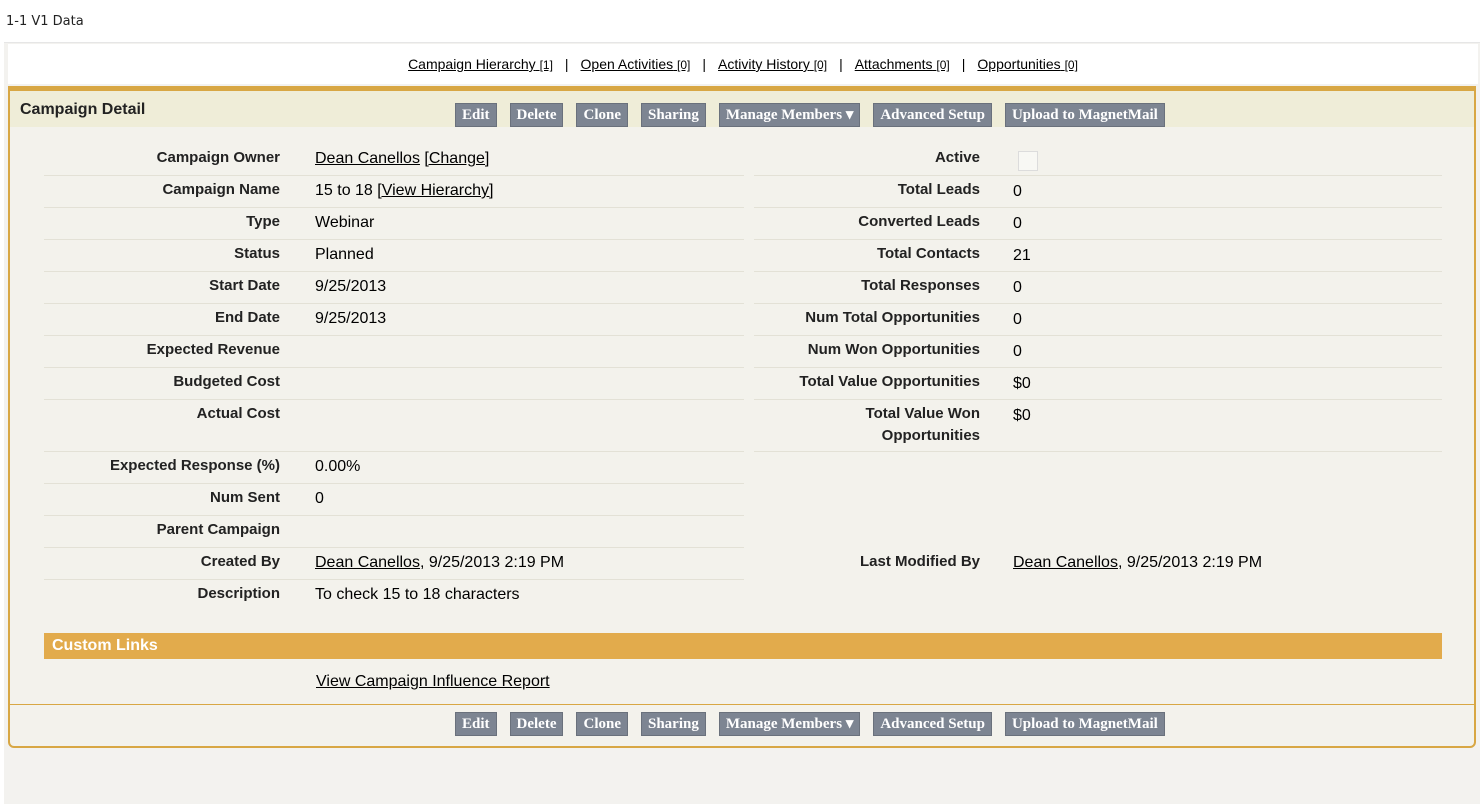  I want to click on link-label: Campaign Hierarchy, so click(472, 64).